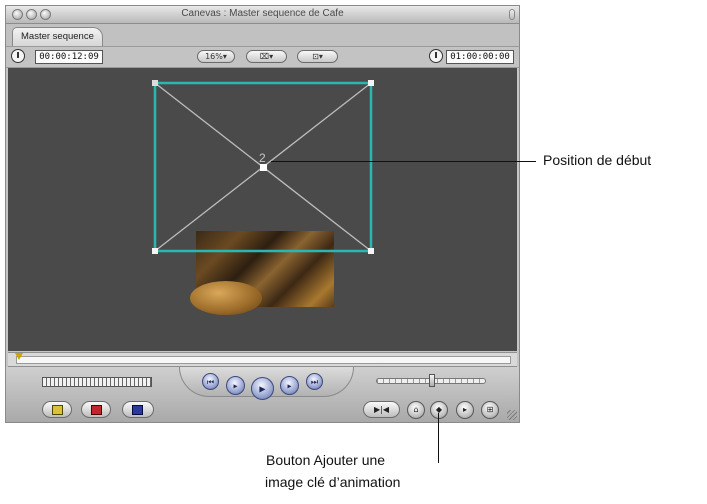 The image size is (707, 504). I want to click on tab-master-sequence: Master sequence, so click(57, 36).